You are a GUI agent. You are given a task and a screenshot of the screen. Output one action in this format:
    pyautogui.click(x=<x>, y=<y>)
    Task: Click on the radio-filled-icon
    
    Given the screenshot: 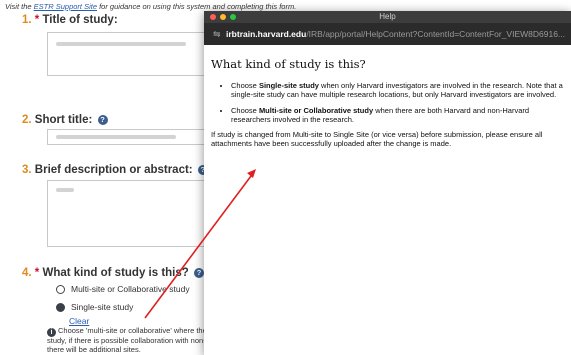 What is the action you would take?
    pyautogui.click(x=60, y=307)
    